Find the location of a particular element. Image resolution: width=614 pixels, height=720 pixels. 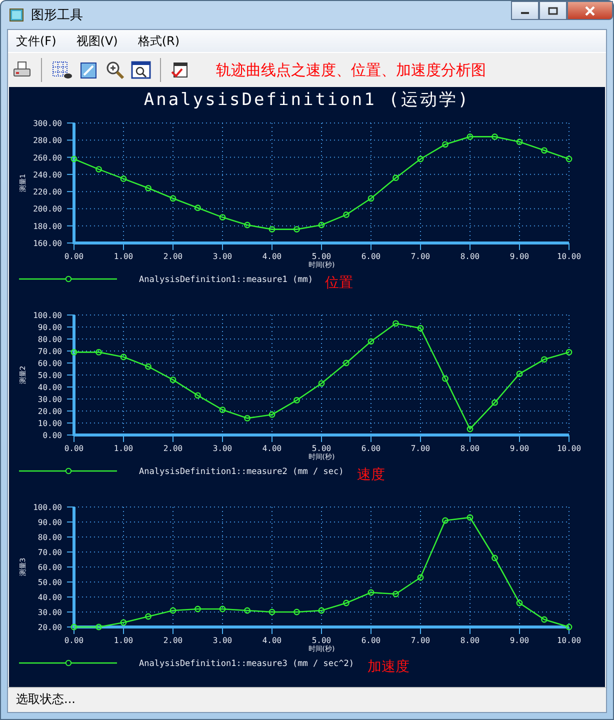

x-tick-label: 8.00 is located at coordinates (470, 448).